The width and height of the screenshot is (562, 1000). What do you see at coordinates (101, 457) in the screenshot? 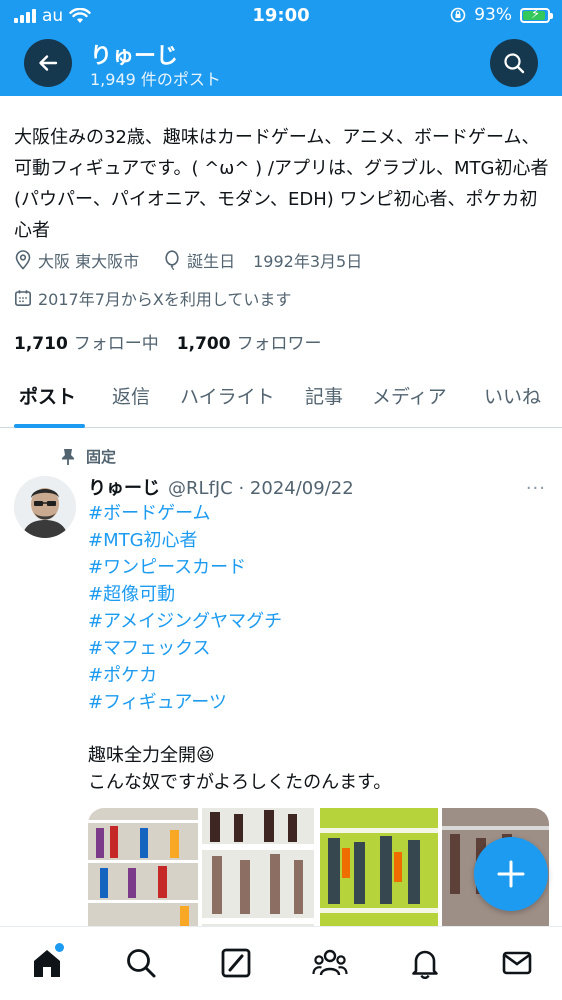
I see `pinned-label: 固定` at bounding box center [101, 457].